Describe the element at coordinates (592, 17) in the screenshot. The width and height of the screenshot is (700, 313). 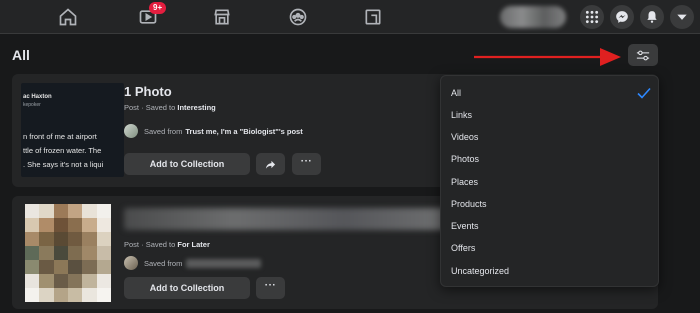
I see `menu-icon` at that location.